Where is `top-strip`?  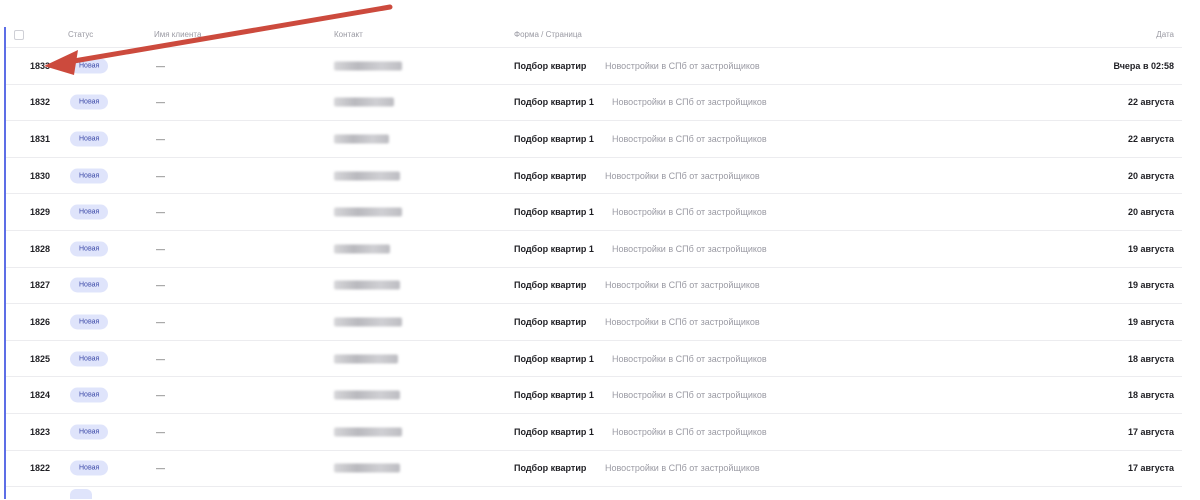
top-strip is located at coordinates (600, 13).